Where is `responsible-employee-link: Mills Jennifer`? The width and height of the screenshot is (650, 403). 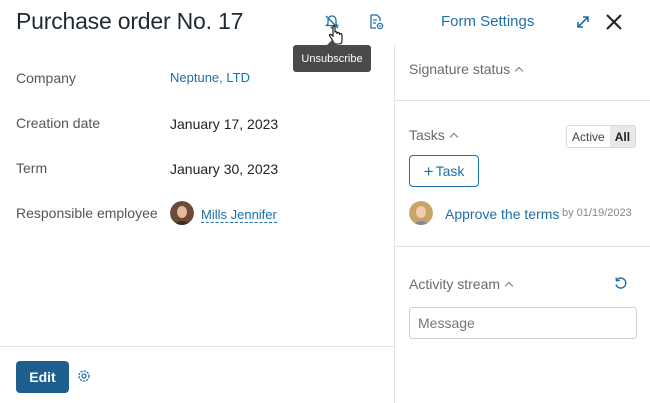 responsible-employee-link: Mills Jennifer is located at coordinates (239, 215).